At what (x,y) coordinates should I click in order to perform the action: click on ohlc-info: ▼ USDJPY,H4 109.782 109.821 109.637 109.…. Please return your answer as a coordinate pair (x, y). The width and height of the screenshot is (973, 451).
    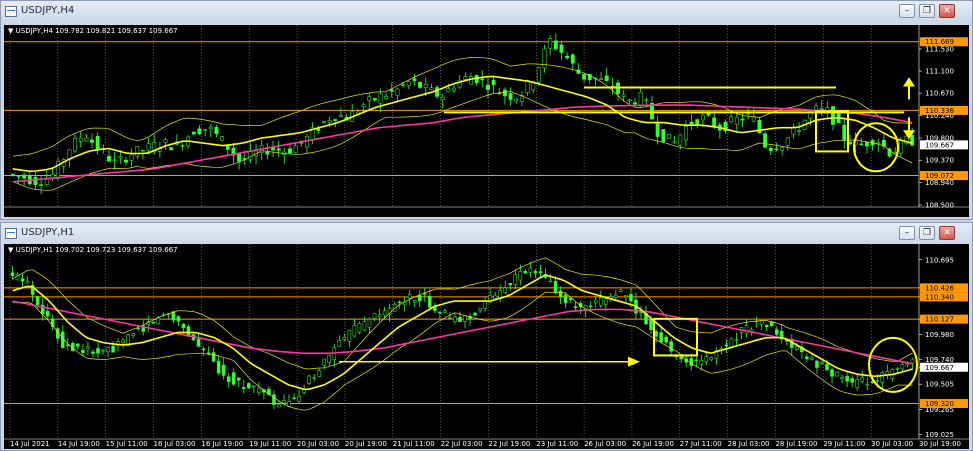
    Looking at the image, I should click on (93, 31).